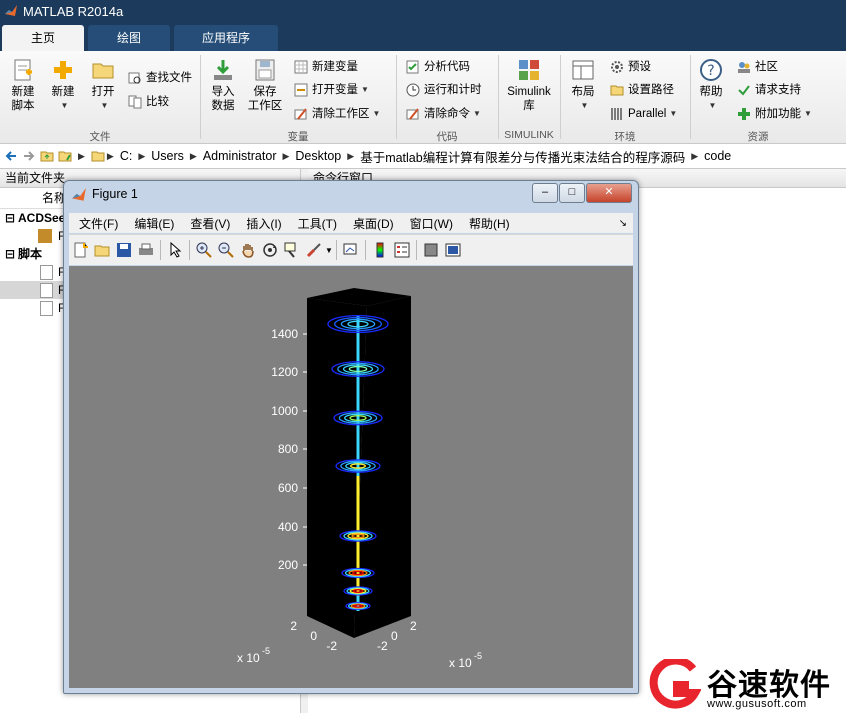  Describe the element at coordinates (460, 663) in the screenshot. I see `x-multiplier-label: x 10` at that location.